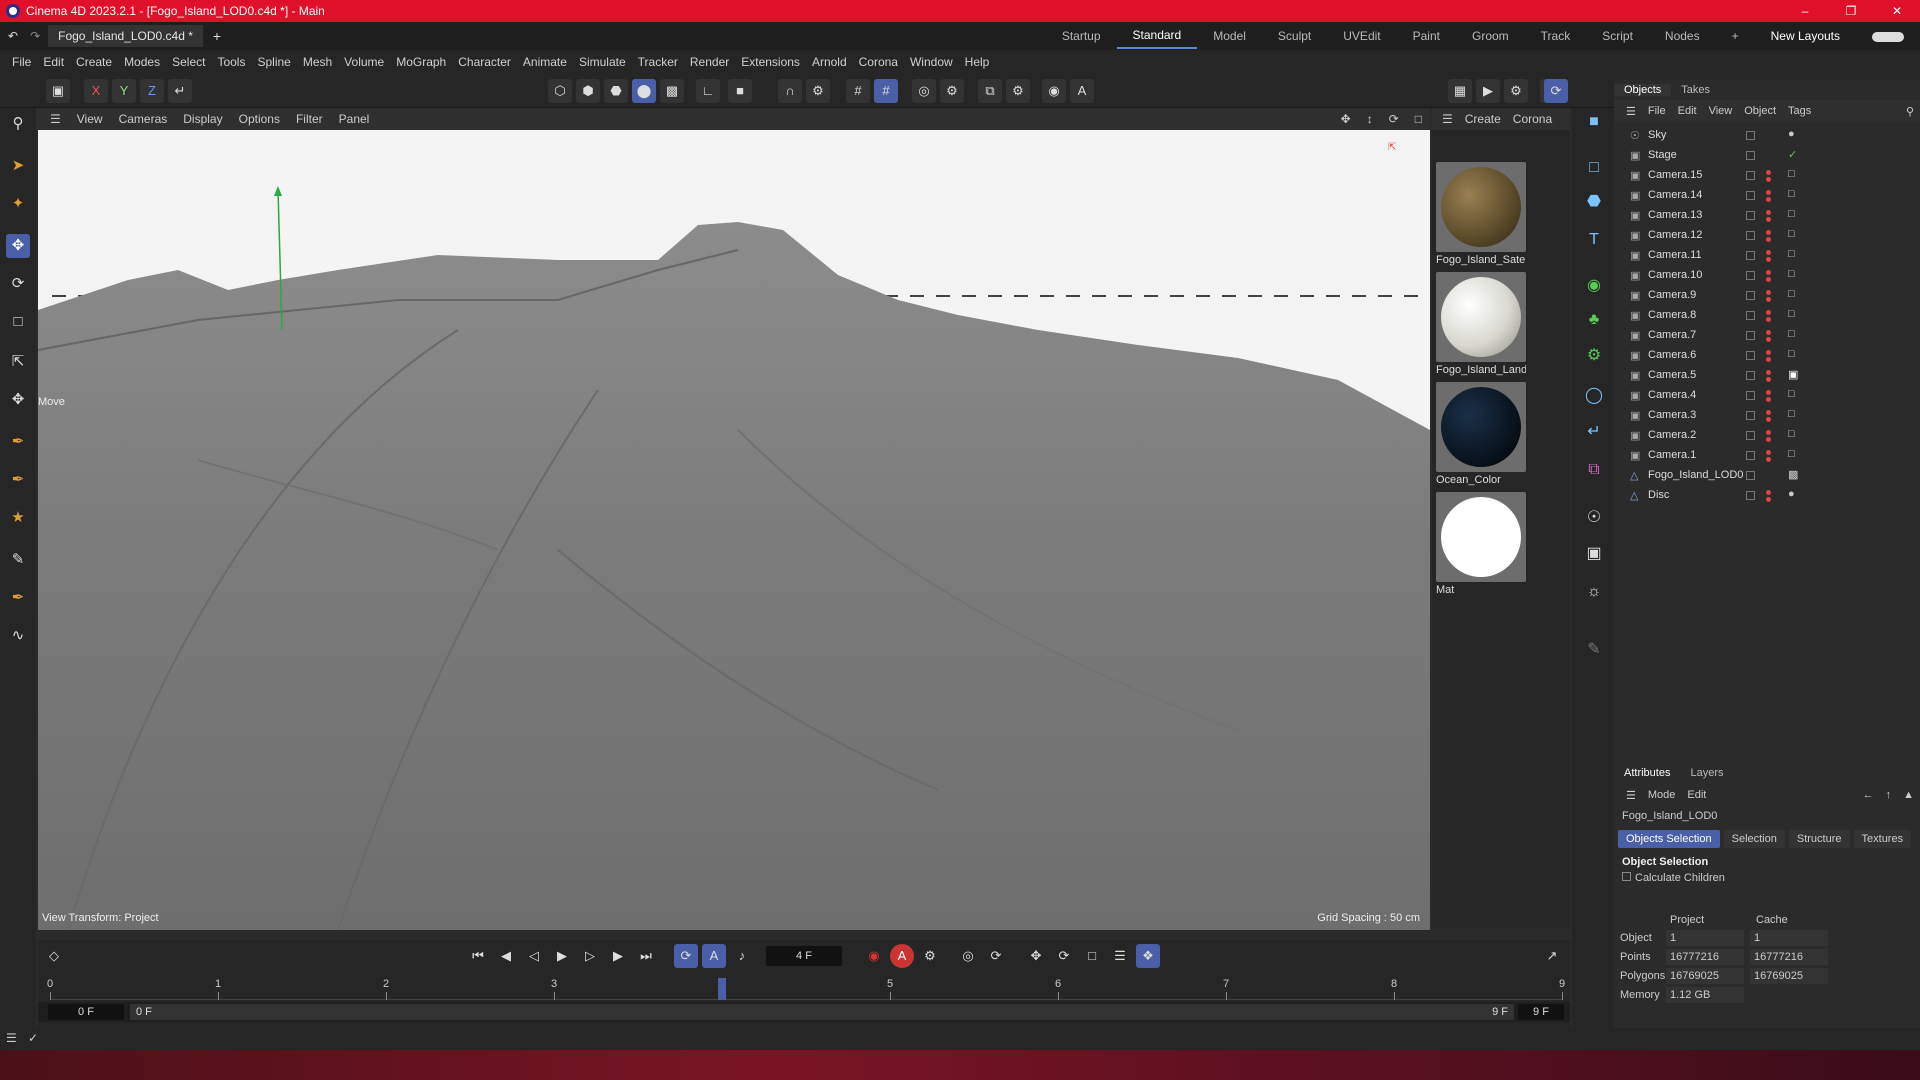 The width and height of the screenshot is (1920, 1080). What do you see at coordinates (18, 518) in the screenshot?
I see `brush-tool-icon: ★` at bounding box center [18, 518].